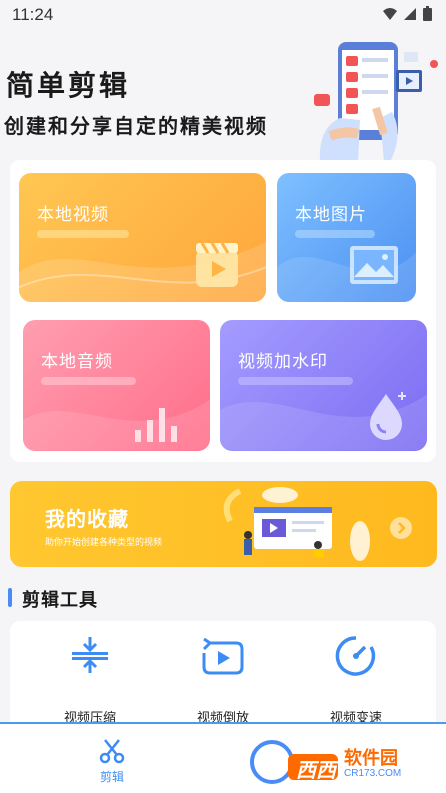 This screenshot has height=793, width=446. Describe the element at coordinates (374, 265) in the screenshot. I see `image-icon` at that location.